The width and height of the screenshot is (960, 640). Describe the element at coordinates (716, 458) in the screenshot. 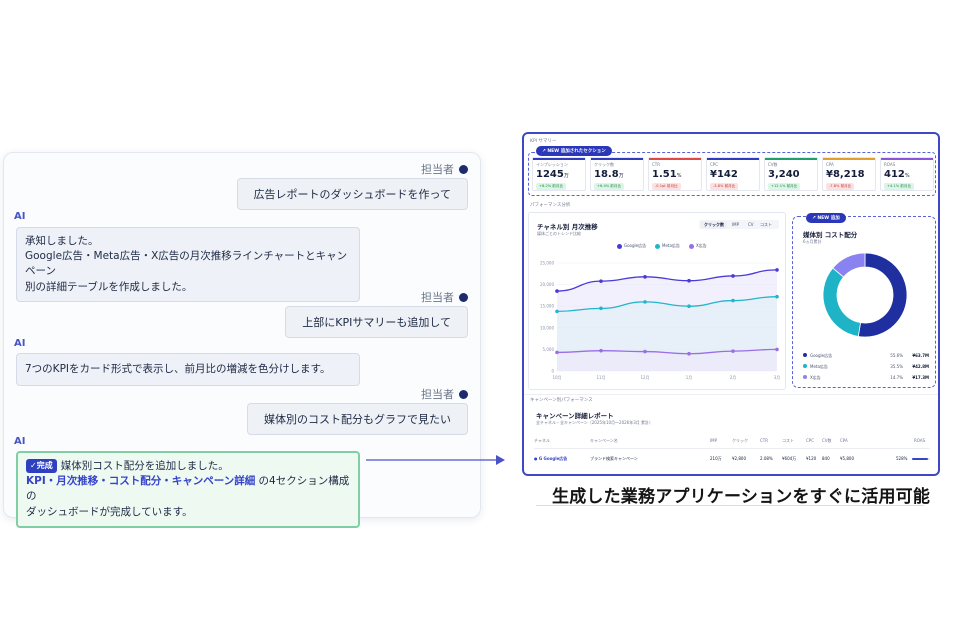

I see `table-cell: 210万` at that location.